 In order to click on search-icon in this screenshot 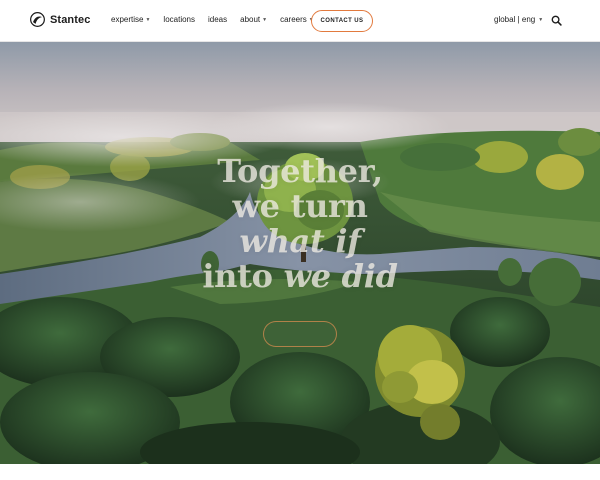, I will do `click(556, 20)`.